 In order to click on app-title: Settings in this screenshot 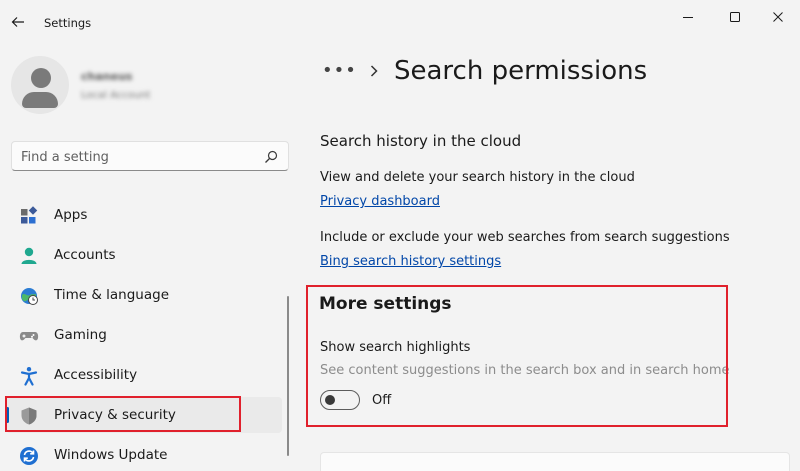, I will do `click(68, 23)`.